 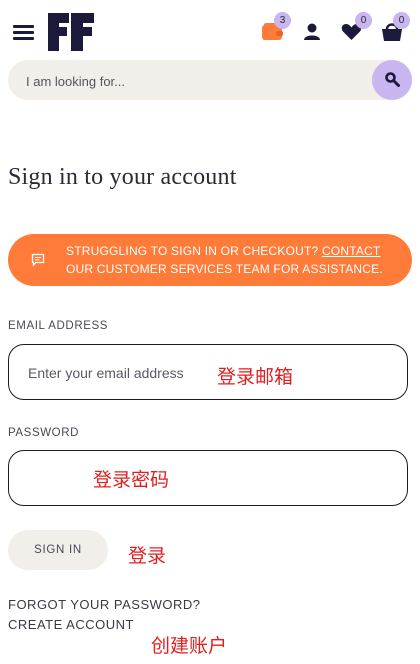 What do you see at coordinates (58, 326) in the screenshot?
I see `email-label: EMAIL ADDRESS` at bounding box center [58, 326].